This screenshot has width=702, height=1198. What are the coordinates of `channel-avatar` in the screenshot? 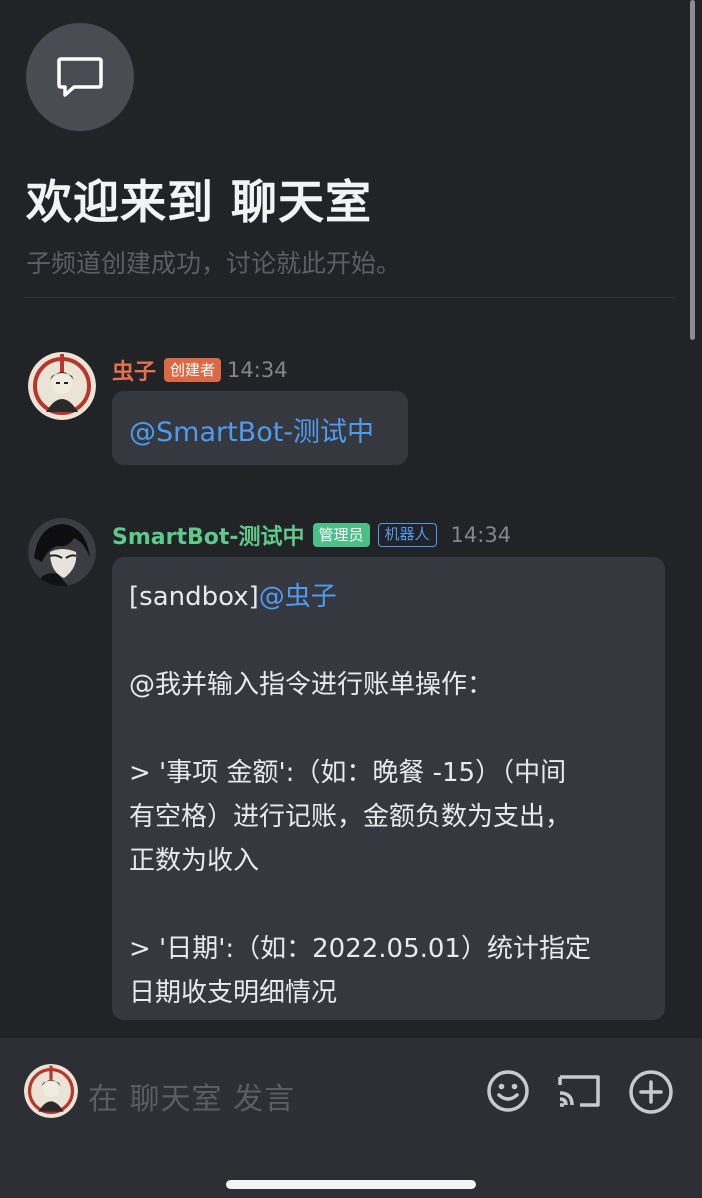 It's located at (80, 77).